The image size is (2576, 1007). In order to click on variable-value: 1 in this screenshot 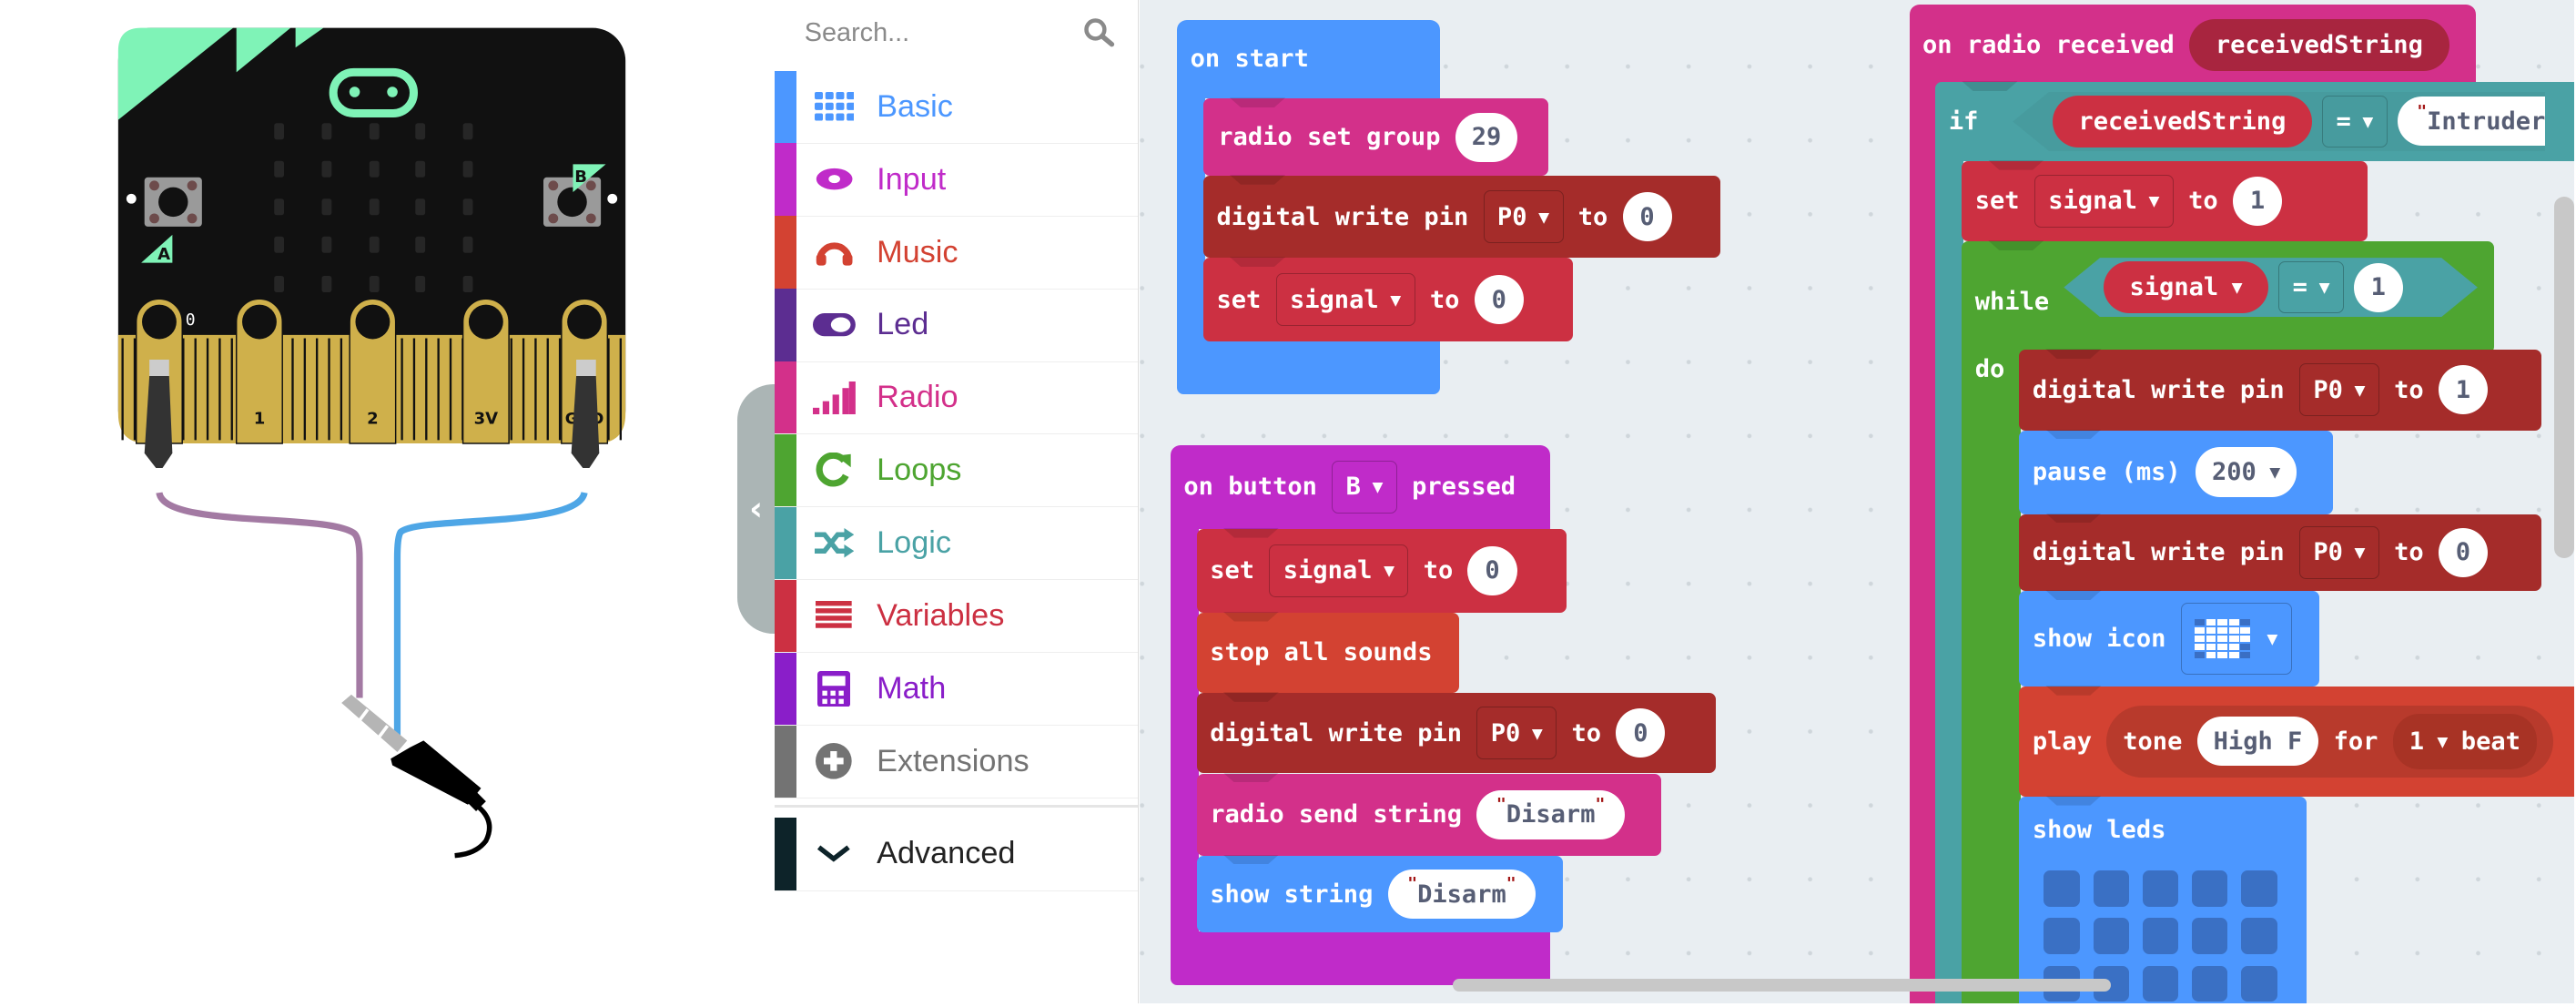, I will do `click(2257, 201)`.